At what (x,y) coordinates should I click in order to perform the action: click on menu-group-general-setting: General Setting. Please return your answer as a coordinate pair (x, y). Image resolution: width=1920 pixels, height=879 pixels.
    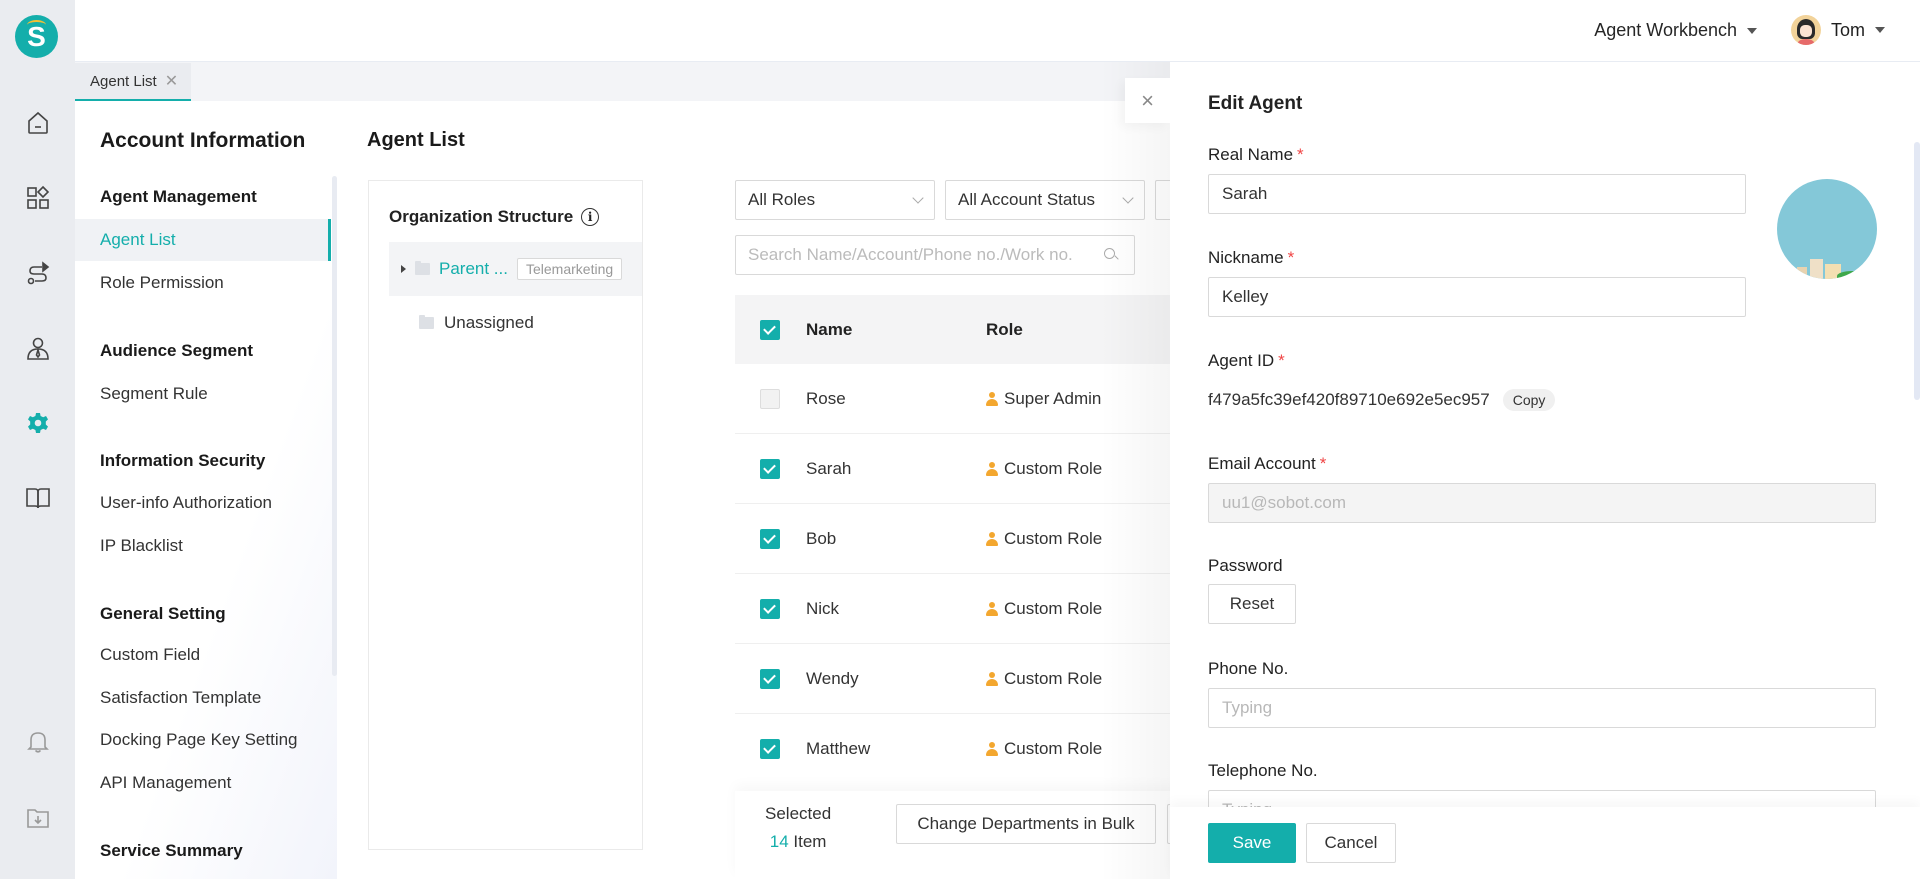
    Looking at the image, I should click on (163, 613).